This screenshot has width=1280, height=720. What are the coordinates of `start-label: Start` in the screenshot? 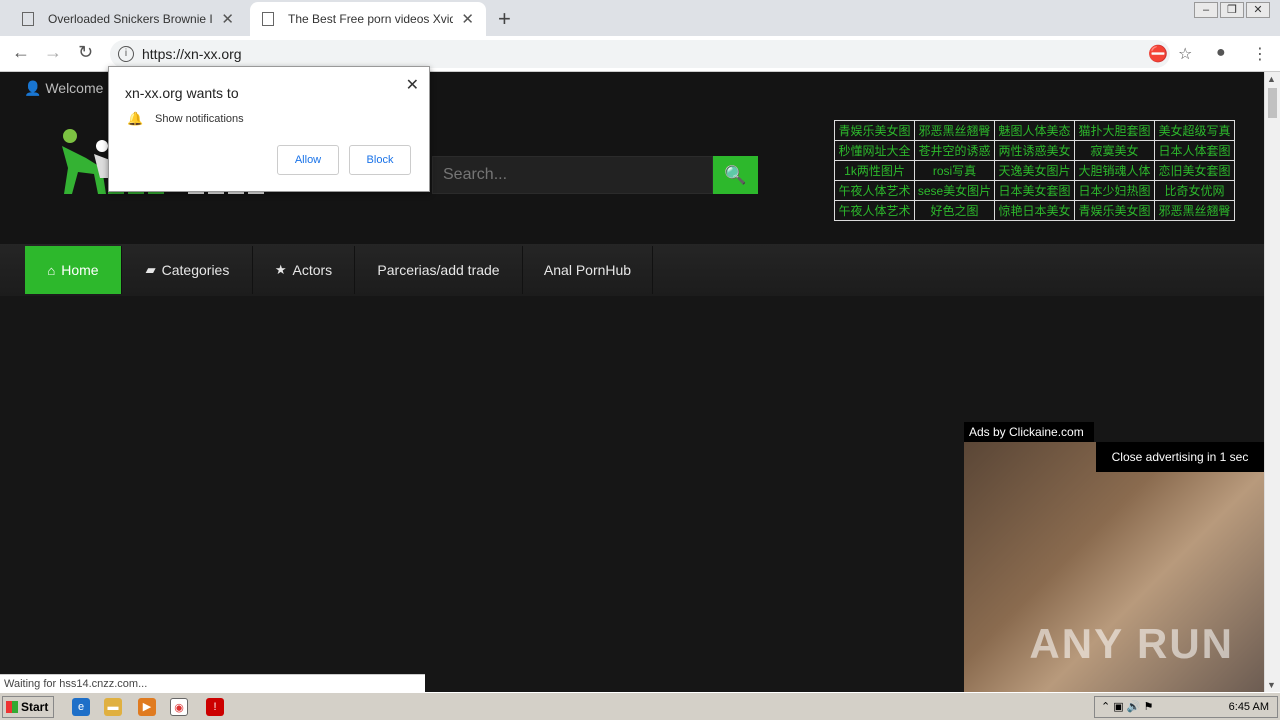 It's located at (35, 707).